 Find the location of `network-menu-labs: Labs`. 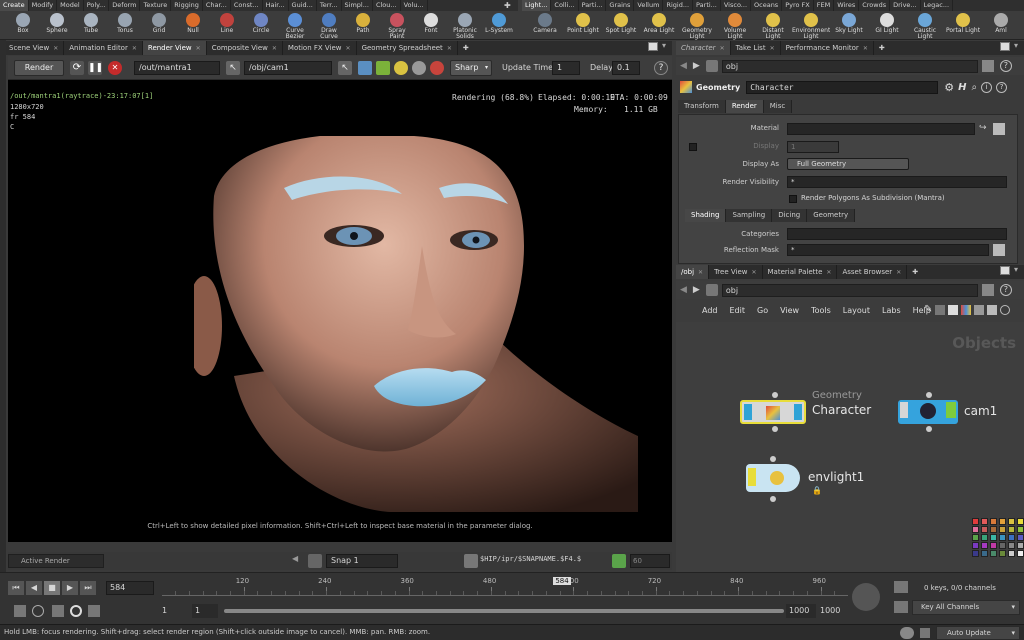

network-menu-labs: Labs is located at coordinates (891, 310).